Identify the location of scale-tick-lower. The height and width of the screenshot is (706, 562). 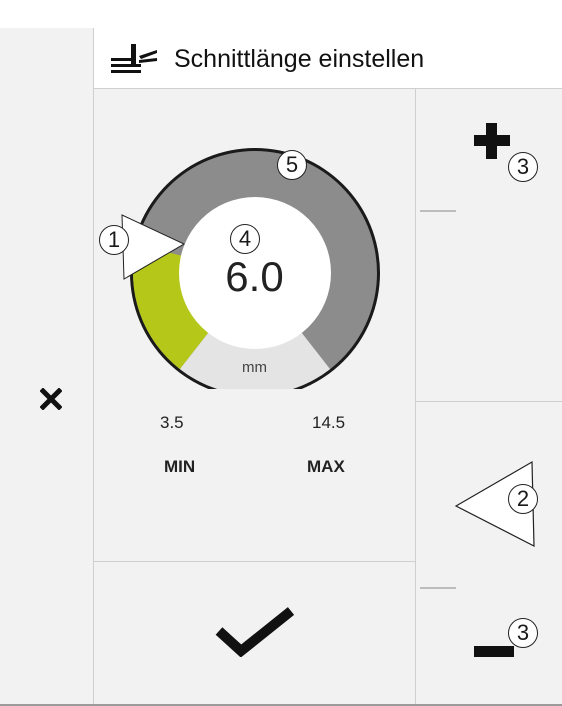
(438, 588).